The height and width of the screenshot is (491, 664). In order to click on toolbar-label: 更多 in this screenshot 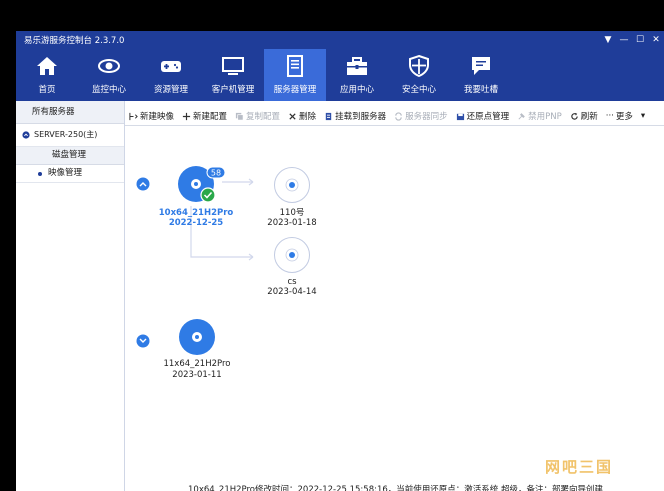, I will do `click(624, 117)`.